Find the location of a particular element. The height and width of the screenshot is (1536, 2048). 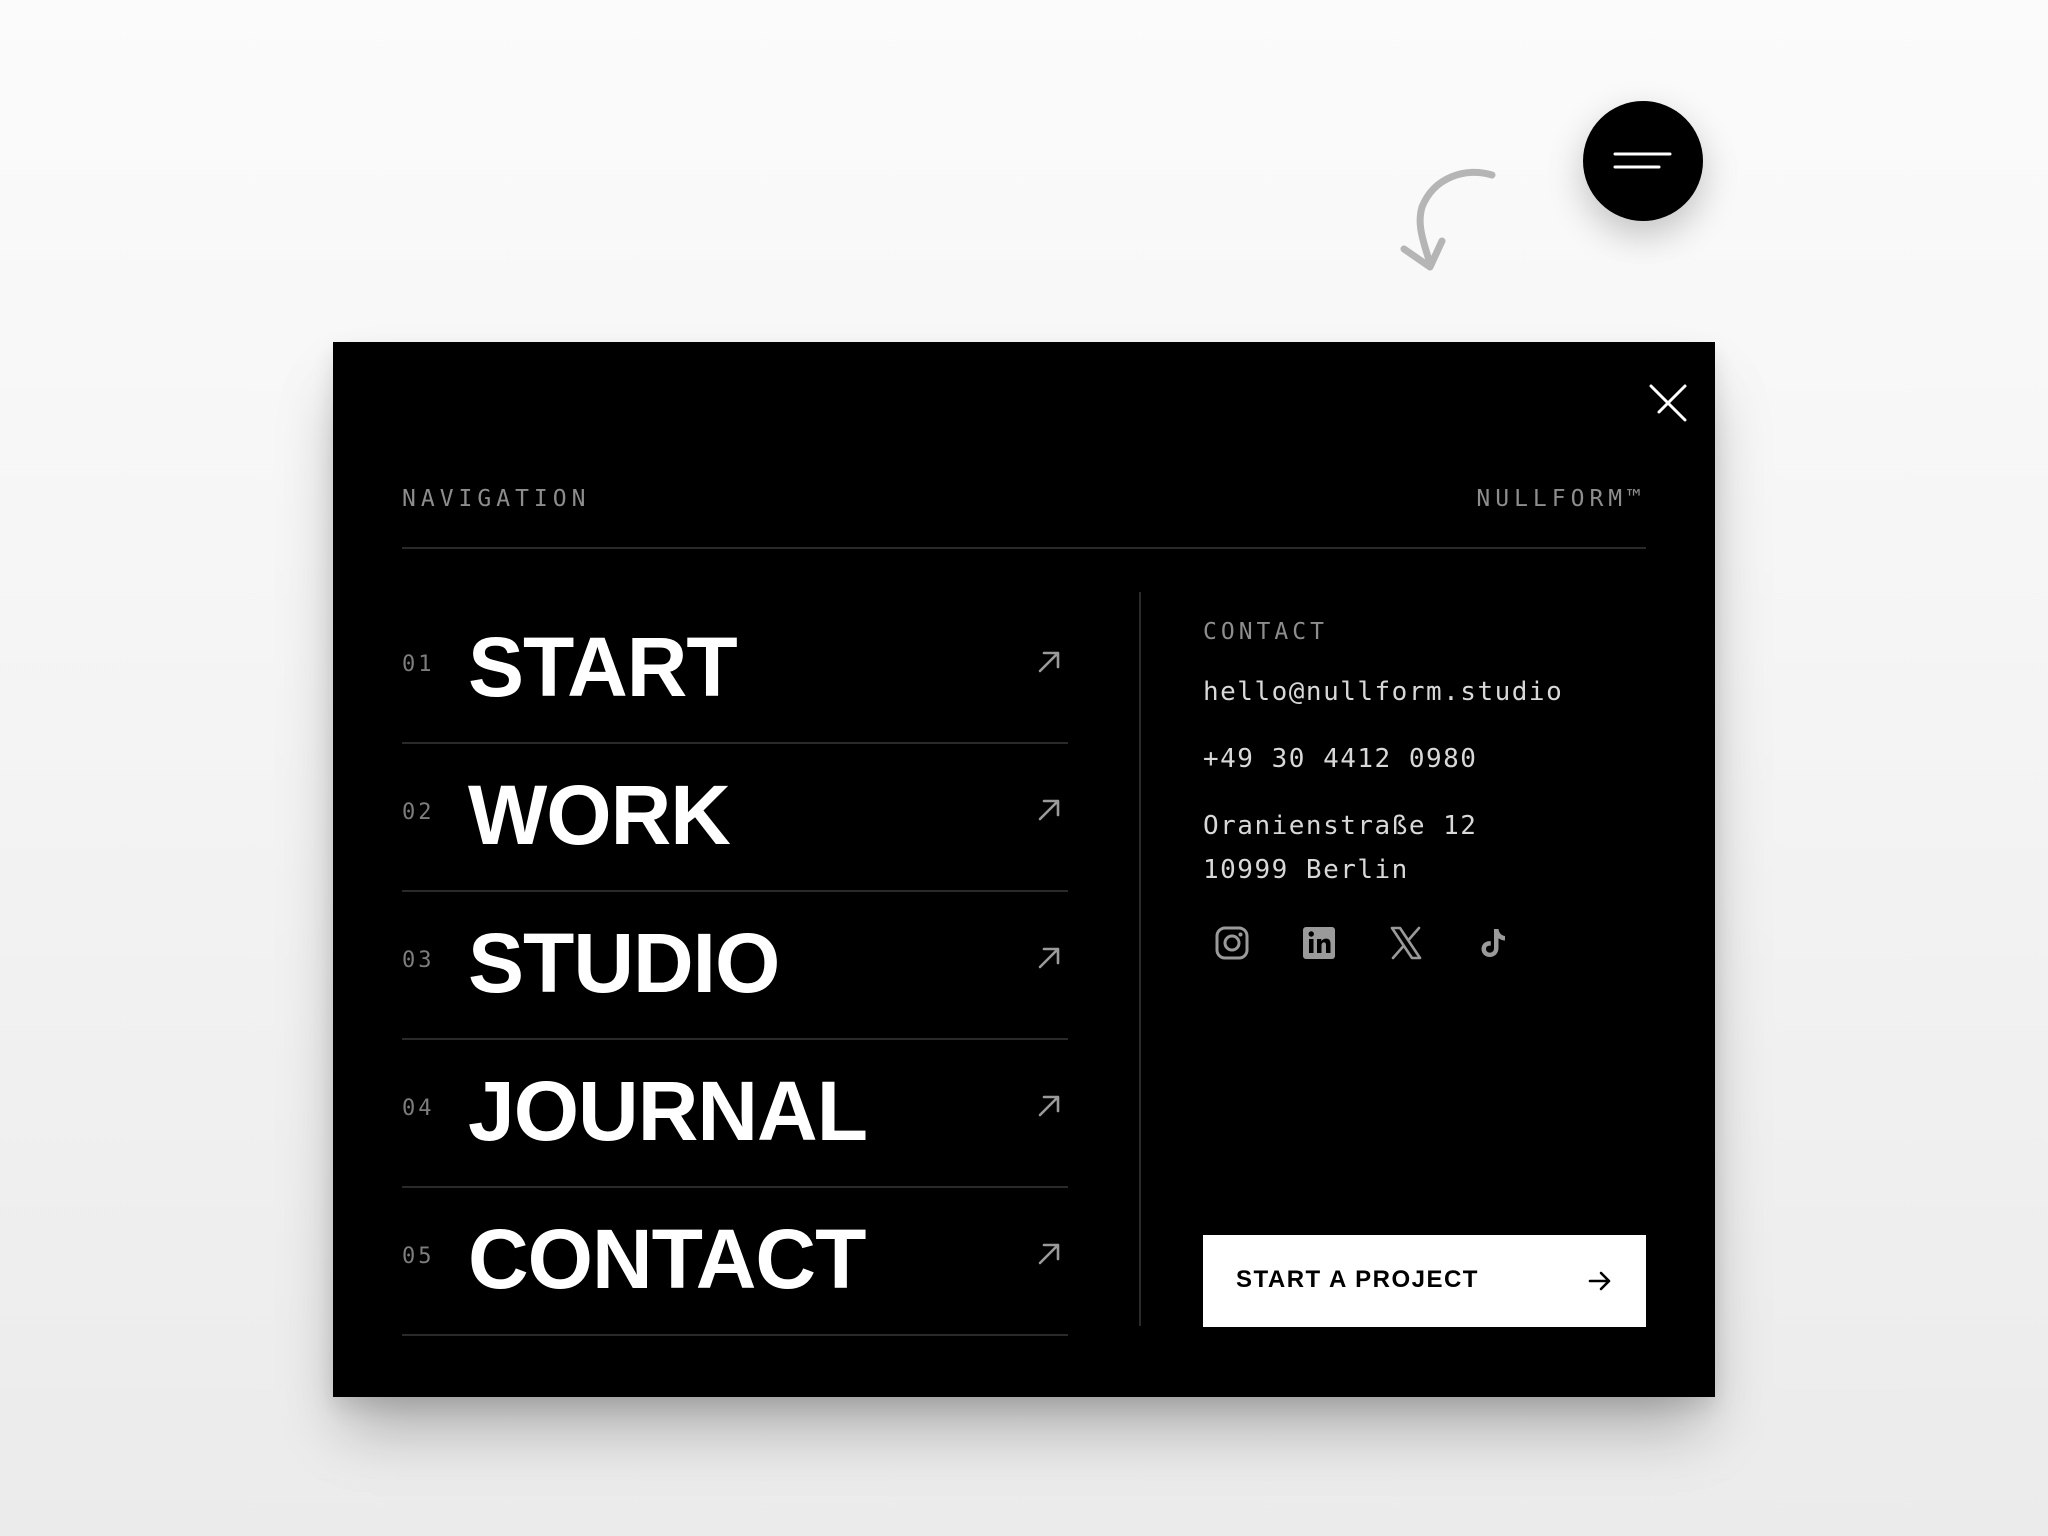

nav-item-number: 05 is located at coordinates (418, 1256).